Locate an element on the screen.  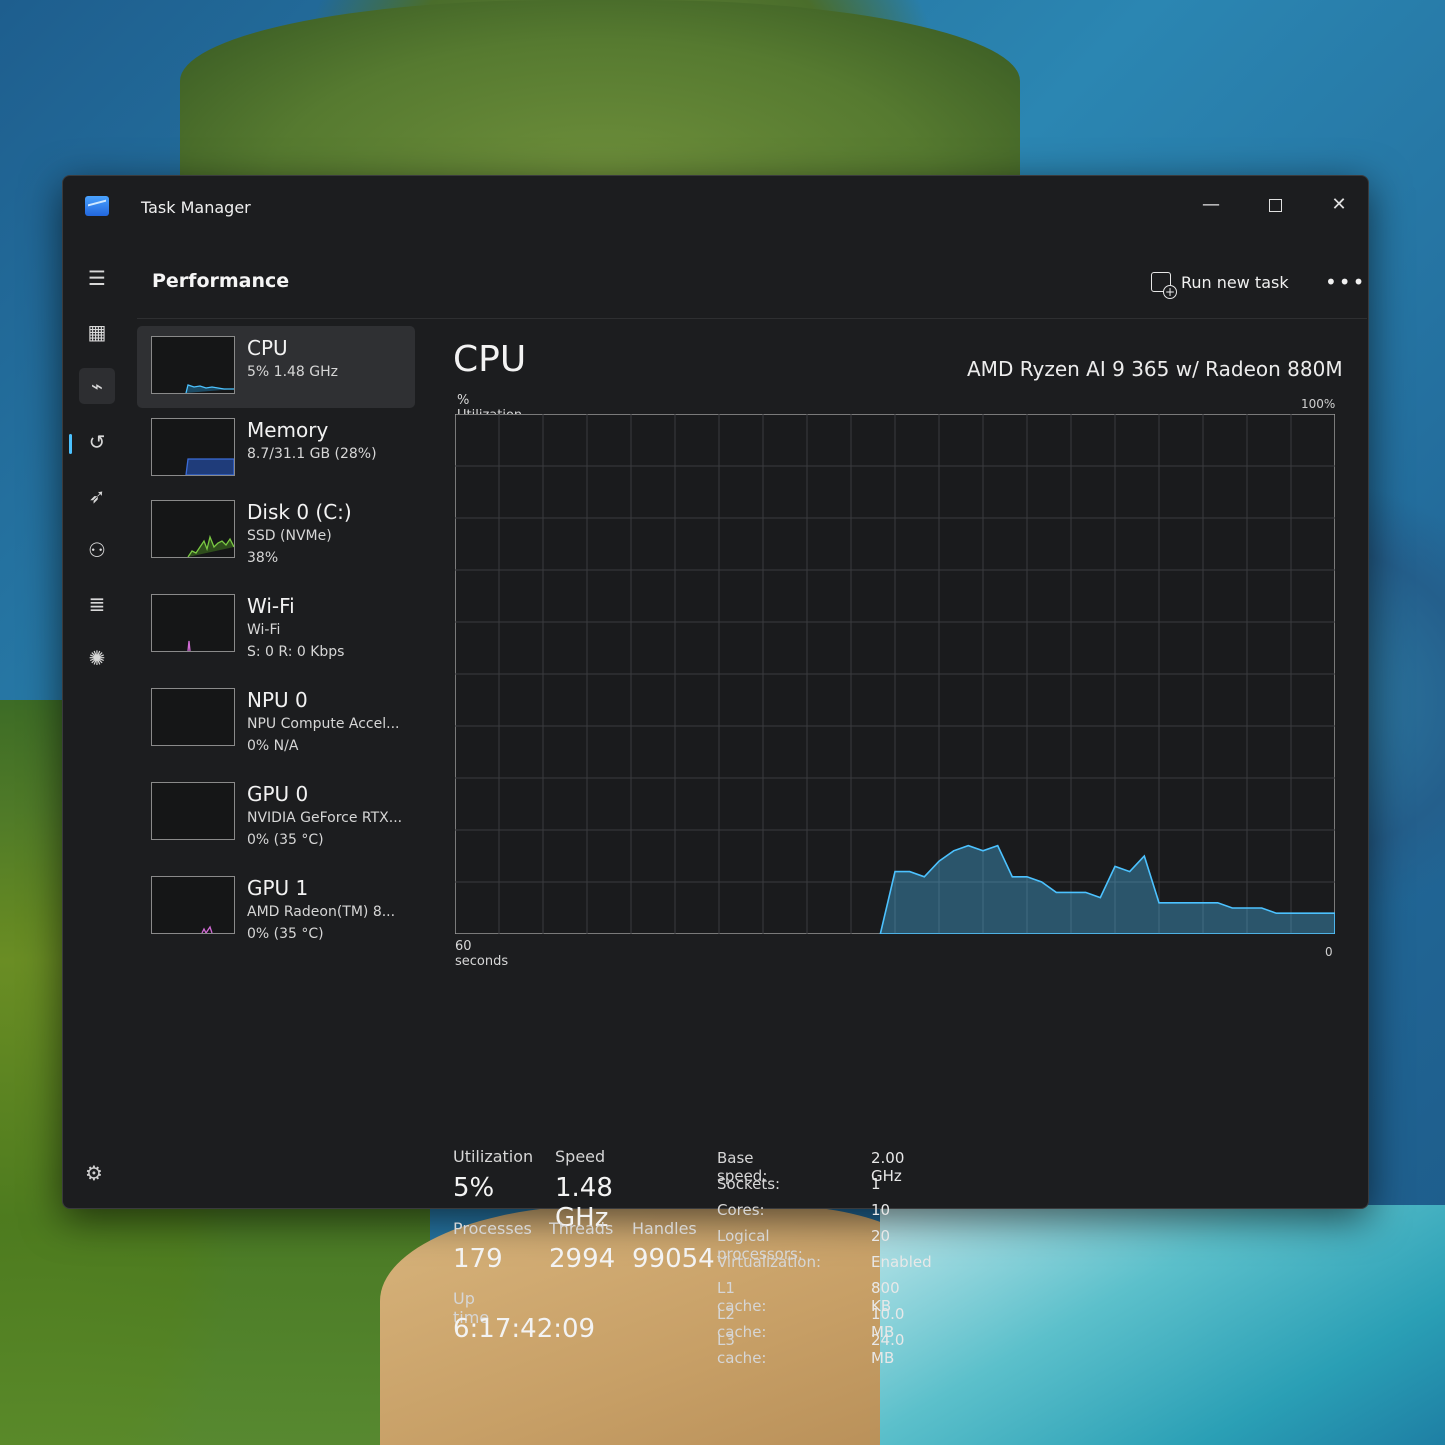
services-icon: ✺ is located at coordinates (97, 658).